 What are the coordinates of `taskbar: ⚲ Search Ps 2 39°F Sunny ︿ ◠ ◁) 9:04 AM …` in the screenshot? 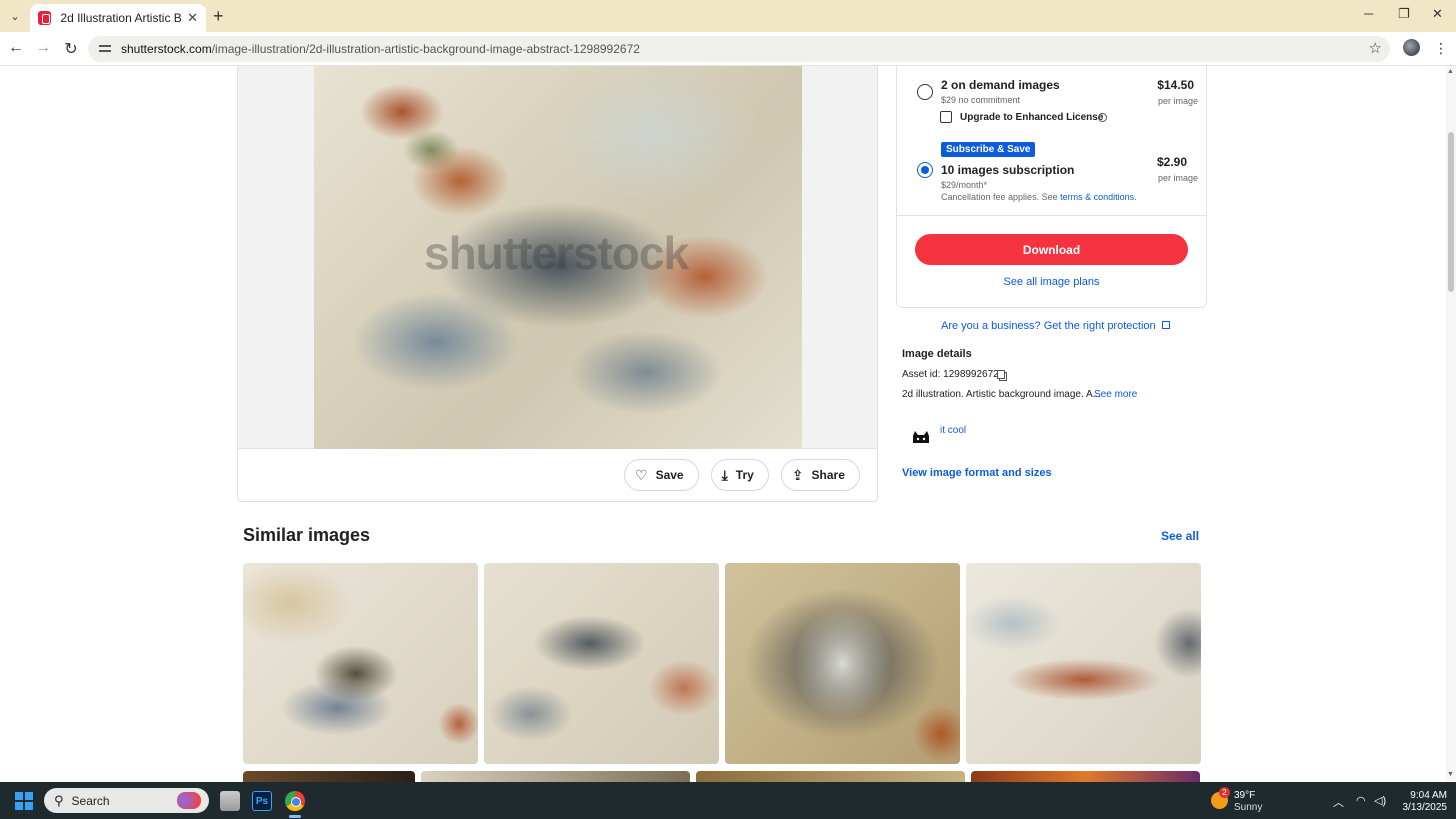 It's located at (728, 800).